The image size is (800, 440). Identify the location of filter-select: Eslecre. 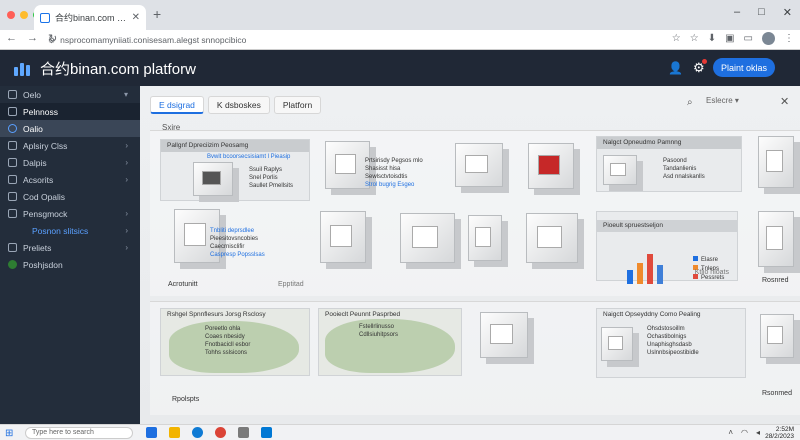
(722, 100).